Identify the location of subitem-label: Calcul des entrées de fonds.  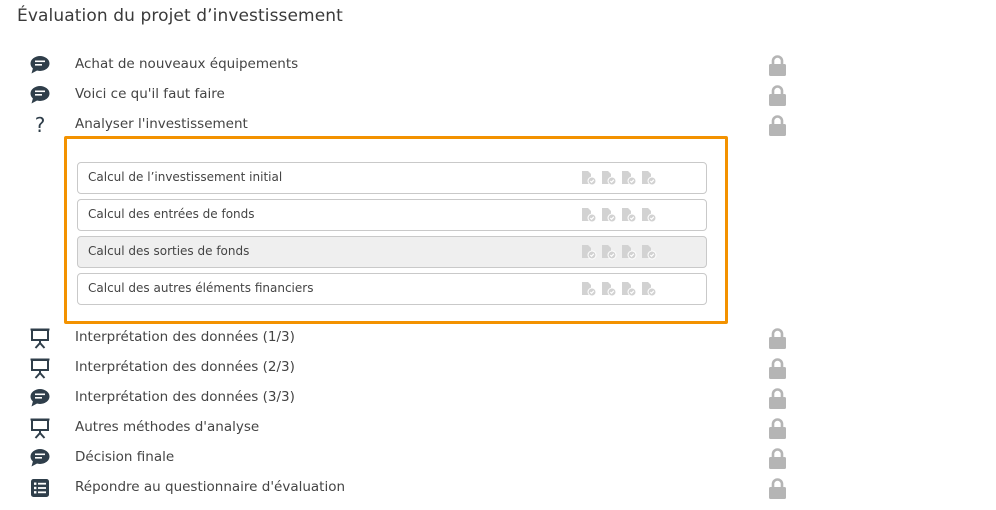
(171, 214).